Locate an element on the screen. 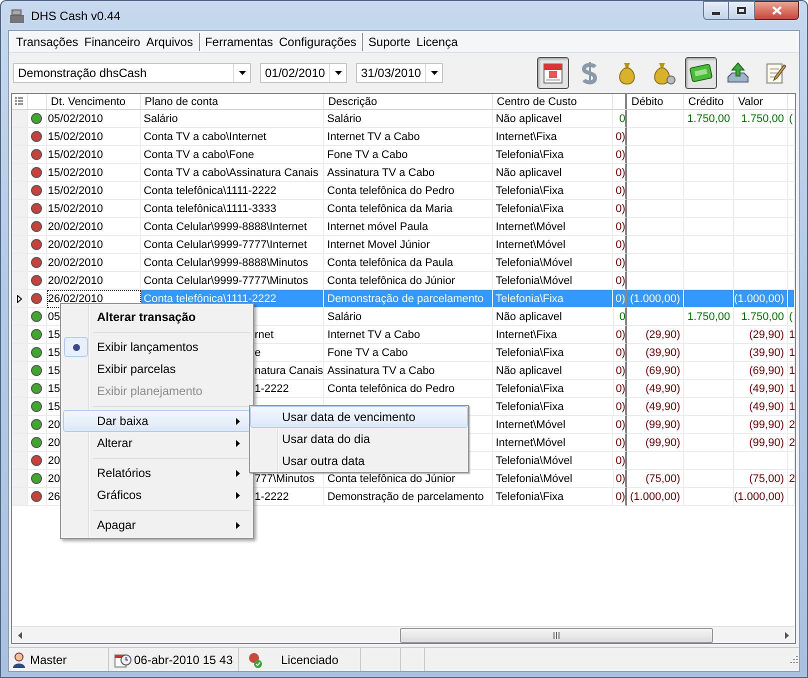 The image size is (808, 678). table-cell: Conta telefônica\1111-3333 is located at coordinates (232, 209).